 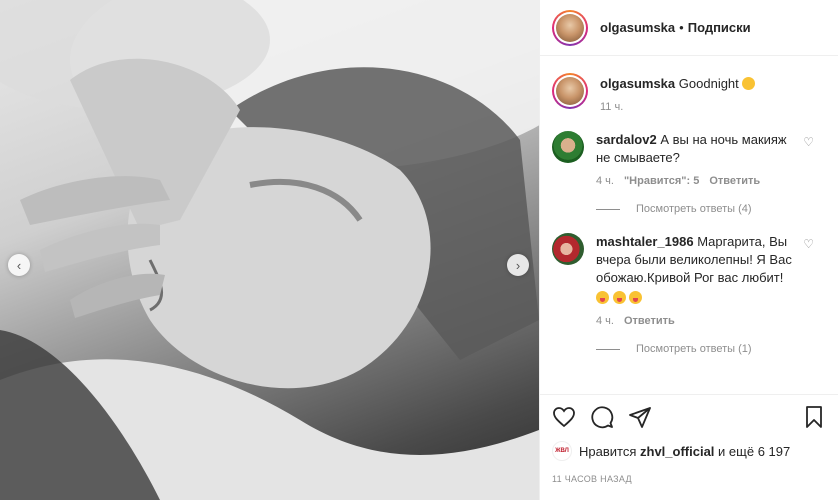 I want to click on smile-emoji-icon, so click(x=749, y=83).